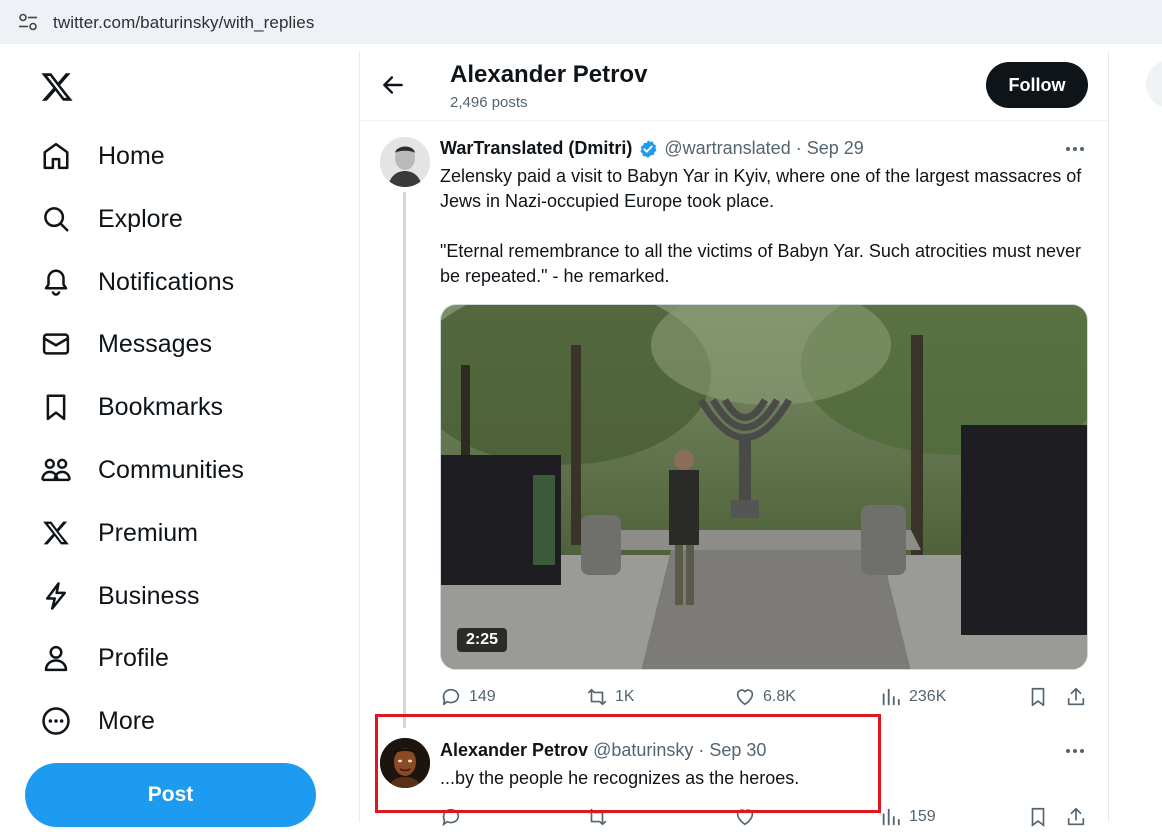 This screenshot has height=832, width=1162. I want to click on envelope-icon, so click(56, 344).